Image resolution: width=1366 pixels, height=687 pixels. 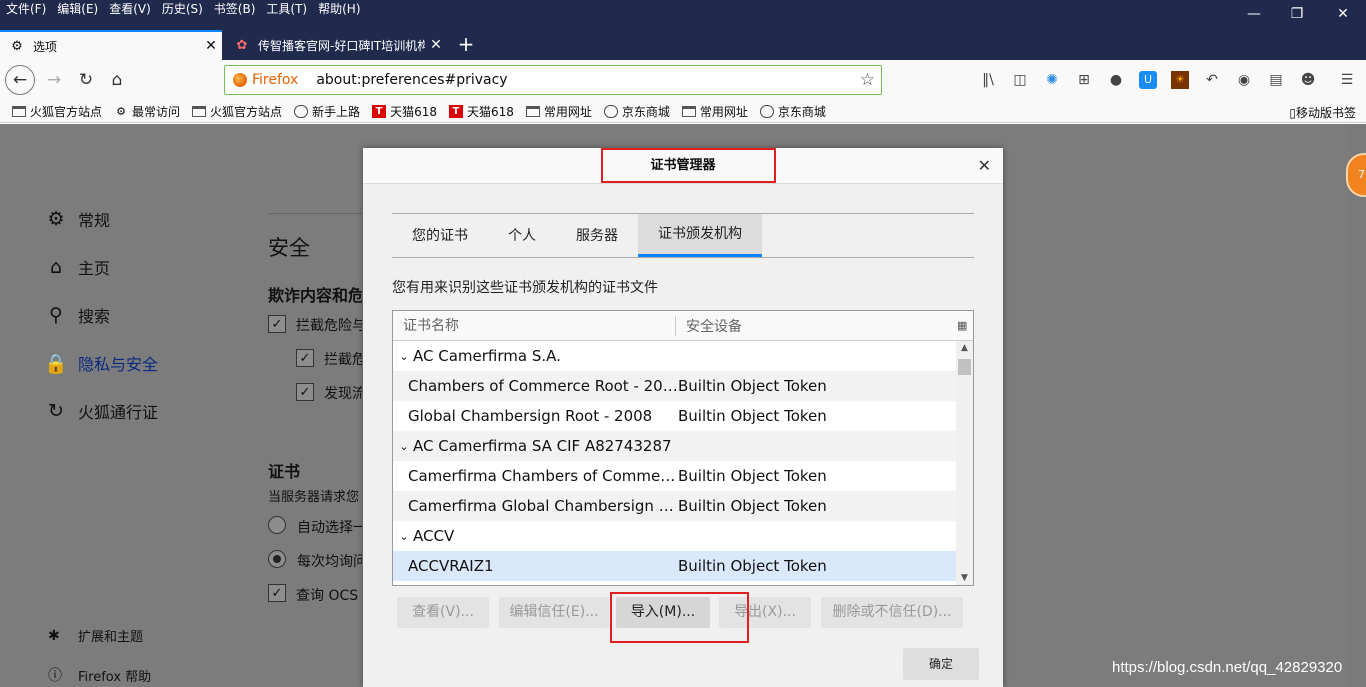 I want to click on close-icon: ✕, so click(x=984, y=165).